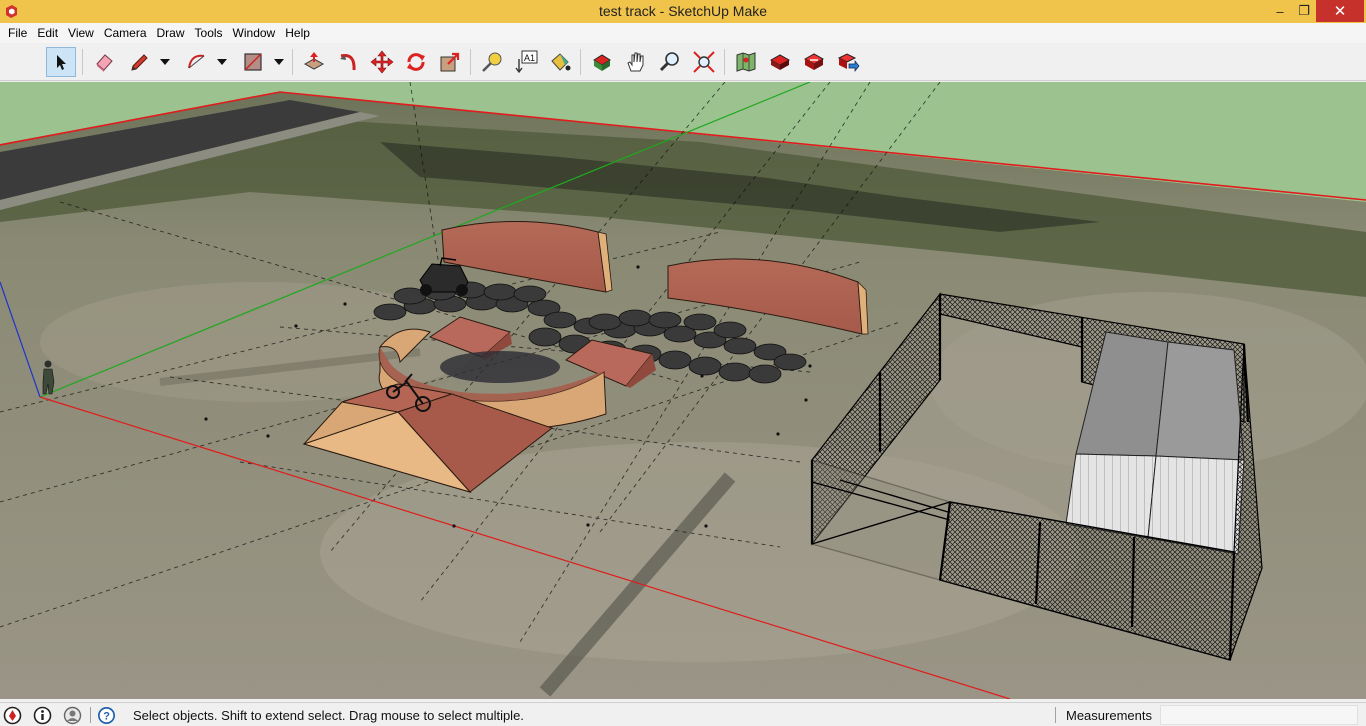 This screenshot has height=726, width=1366. I want to click on getting-started-toolbar: A1, so click(683, 62).